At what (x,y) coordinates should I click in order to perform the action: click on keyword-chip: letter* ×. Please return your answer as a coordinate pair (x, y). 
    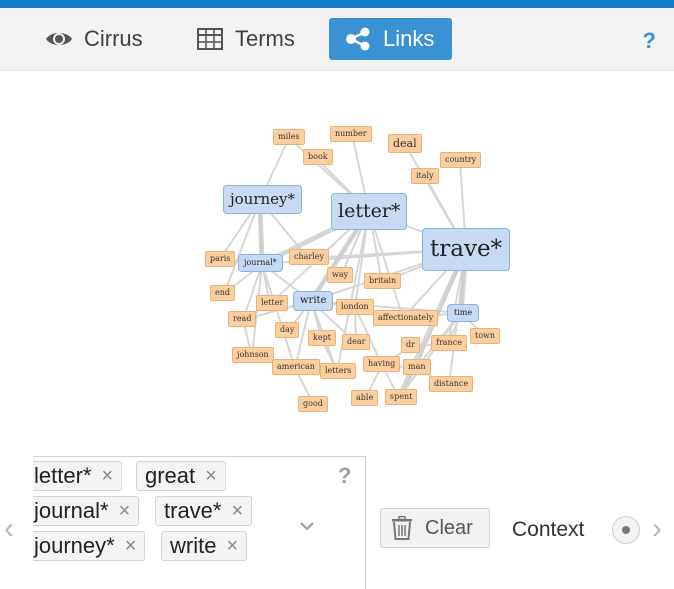
    Looking at the image, I should click on (78, 476).